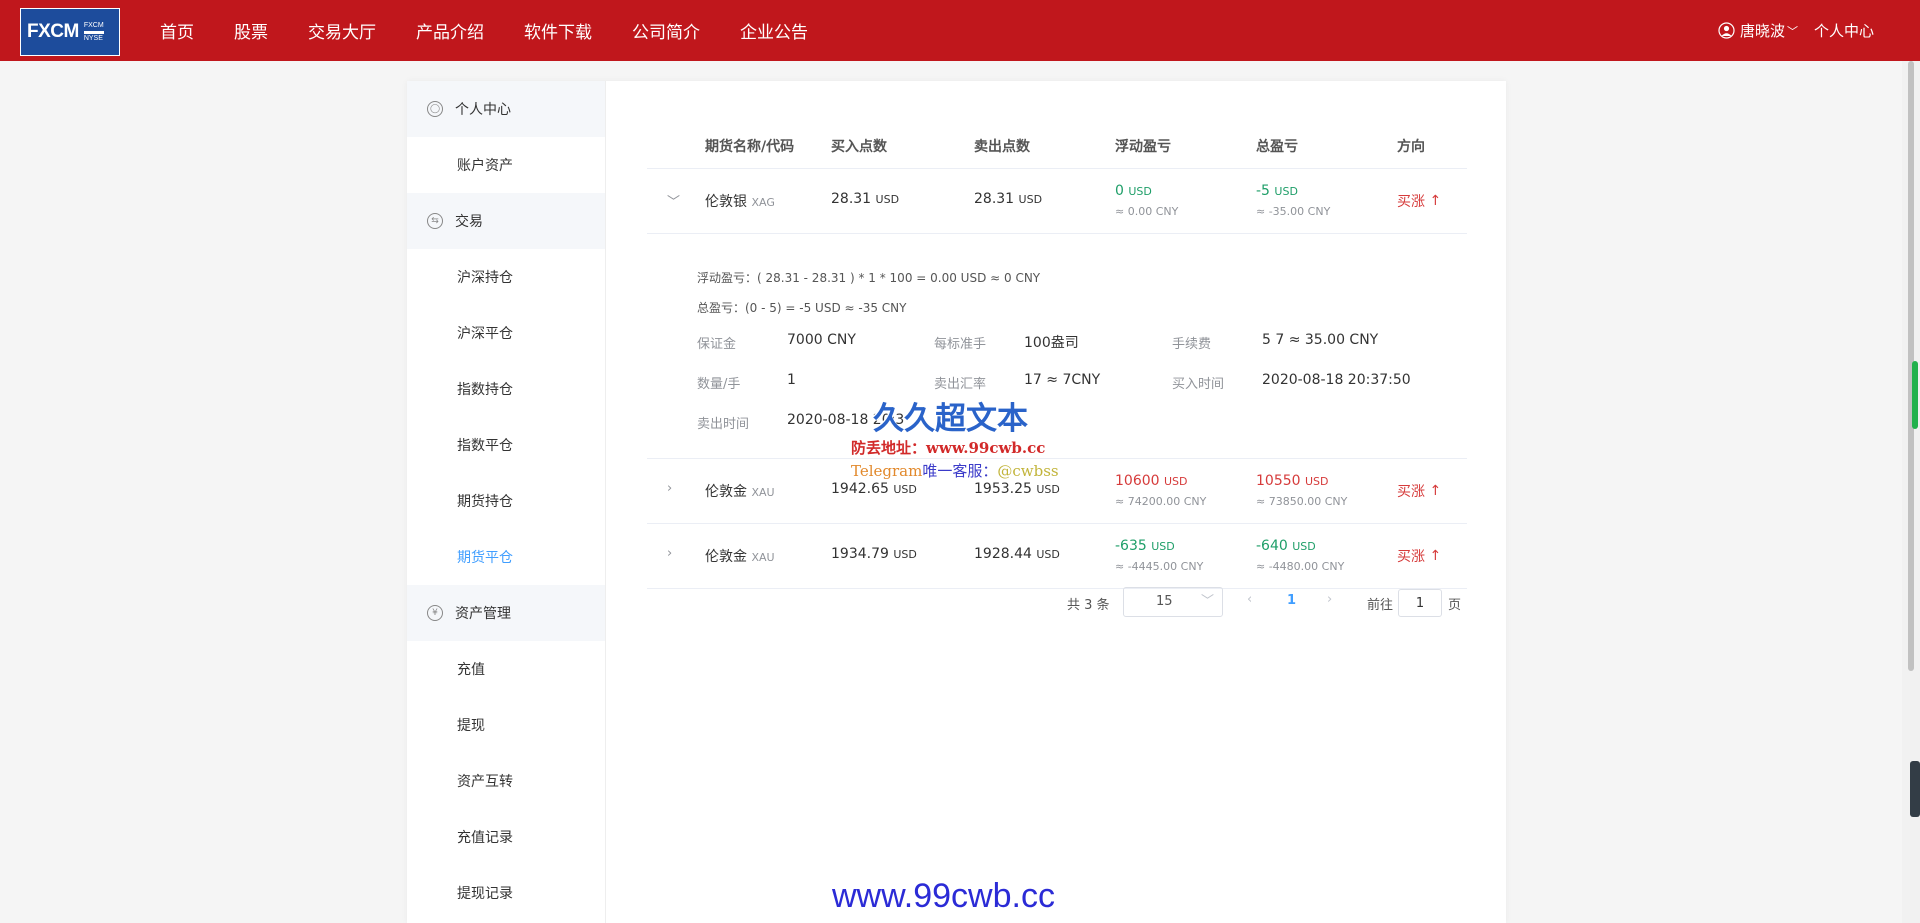 The image size is (1920, 923). Describe the element at coordinates (469, 222) in the screenshot. I see `sidebar-group-label: 交易` at that location.